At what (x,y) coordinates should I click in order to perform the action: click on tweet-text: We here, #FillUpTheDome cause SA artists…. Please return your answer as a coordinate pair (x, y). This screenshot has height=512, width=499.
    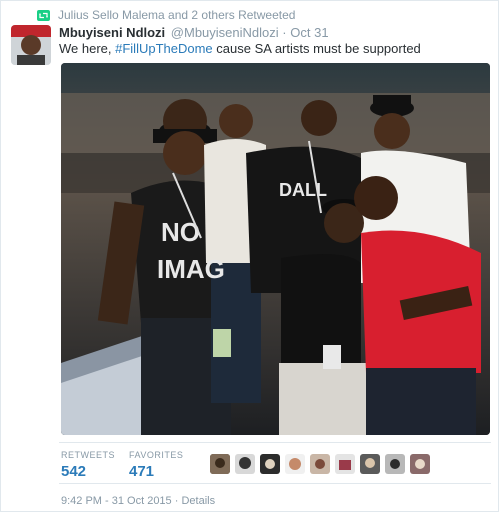
    Looking at the image, I should click on (240, 48).